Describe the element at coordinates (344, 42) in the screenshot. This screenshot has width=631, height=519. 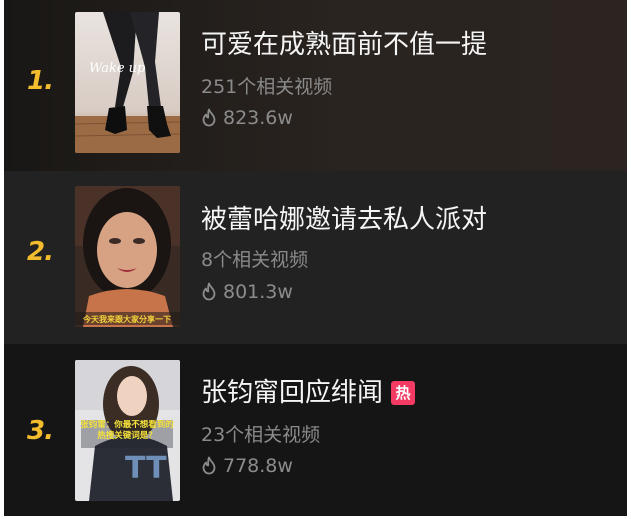
I see `topic-title: 可爱在成熟面前不值一提` at that location.